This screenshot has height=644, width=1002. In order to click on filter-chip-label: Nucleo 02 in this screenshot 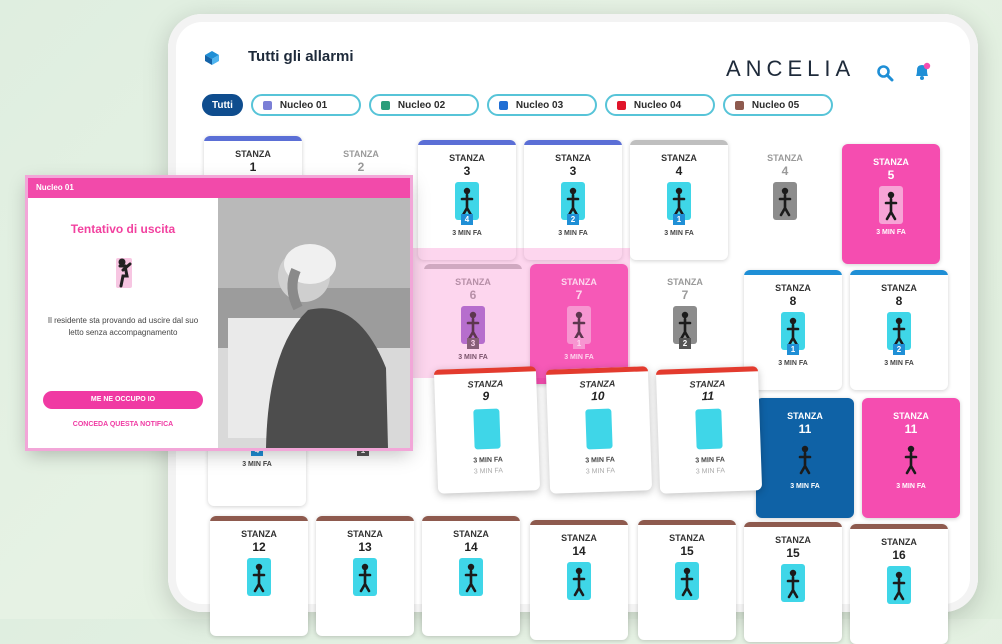, I will do `click(421, 105)`.